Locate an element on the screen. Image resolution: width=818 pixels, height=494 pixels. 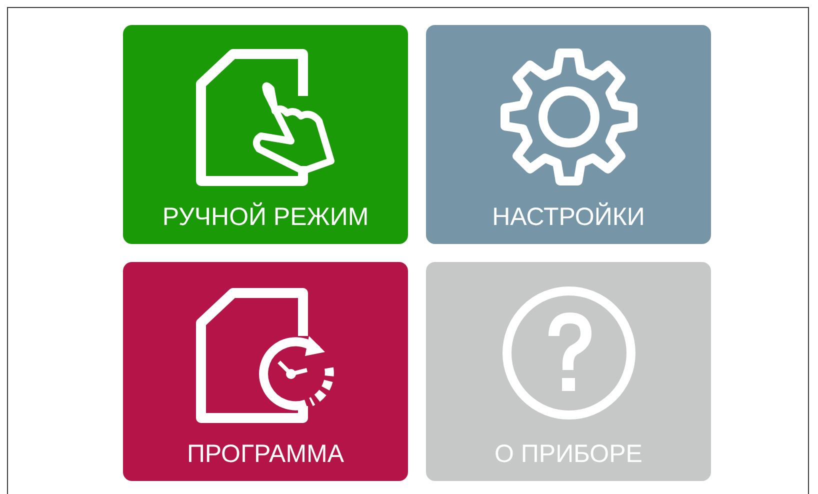
tile-label: НАСТРОЙКИ is located at coordinates (568, 217).